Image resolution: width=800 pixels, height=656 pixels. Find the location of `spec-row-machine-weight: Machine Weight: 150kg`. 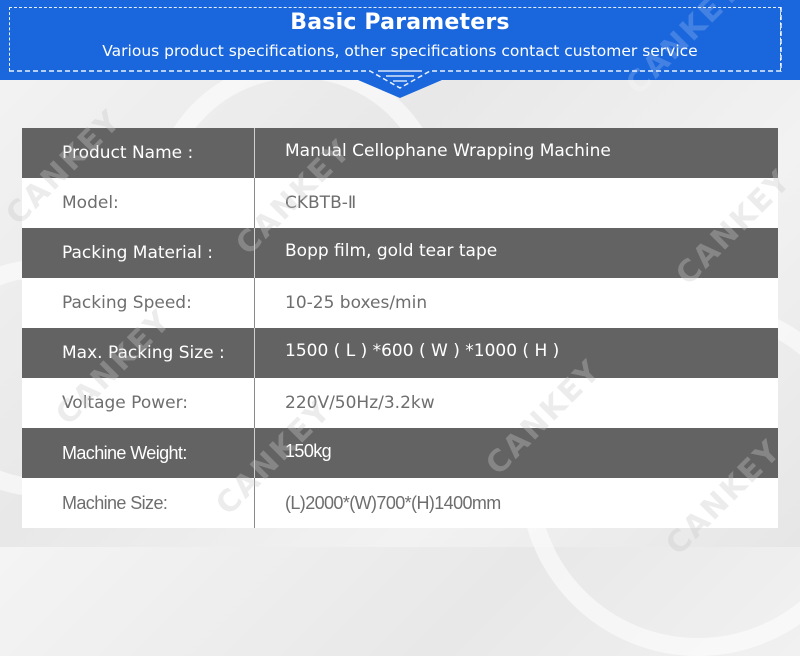

spec-row-machine-weight: Machine Weight: 150kg is located at coordinates (400, 453).